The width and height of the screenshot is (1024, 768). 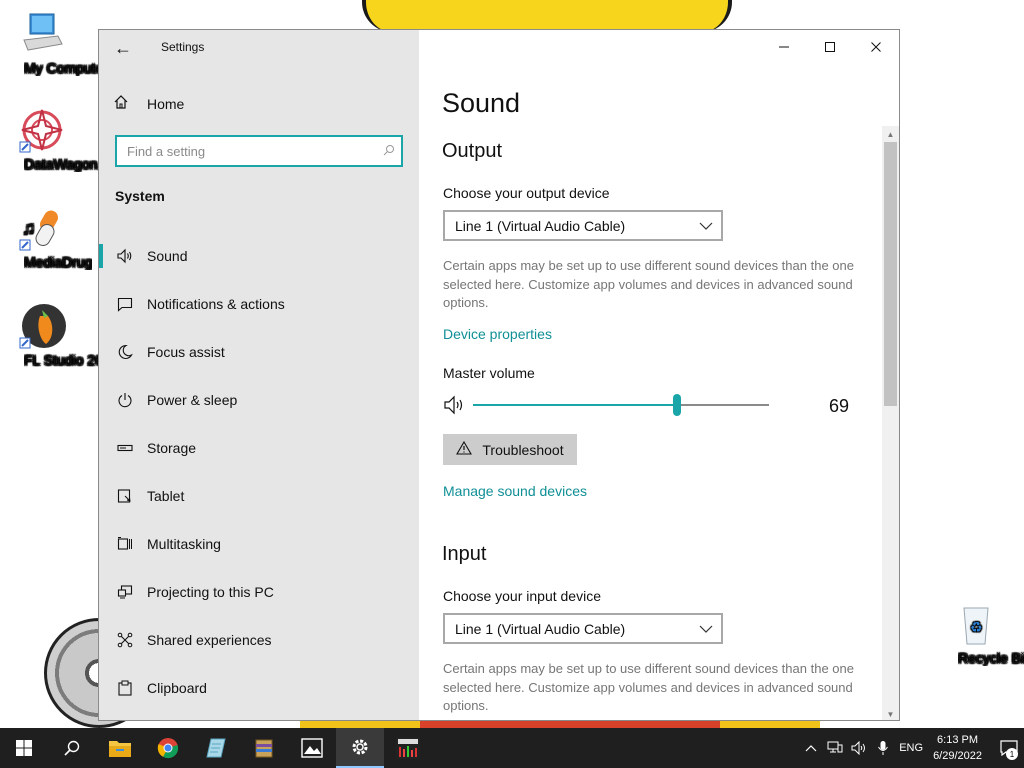 I want to click on clock: 6:13 PM 6/29/2022, so click(x=957, y=748).